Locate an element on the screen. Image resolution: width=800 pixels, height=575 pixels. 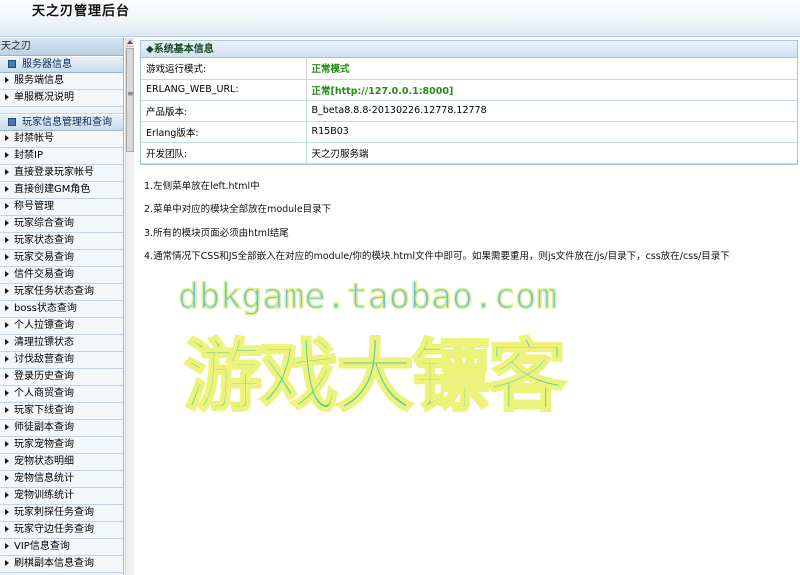
sidebar-item: 玩家宠物查询 is located at coordinates (61, 445).